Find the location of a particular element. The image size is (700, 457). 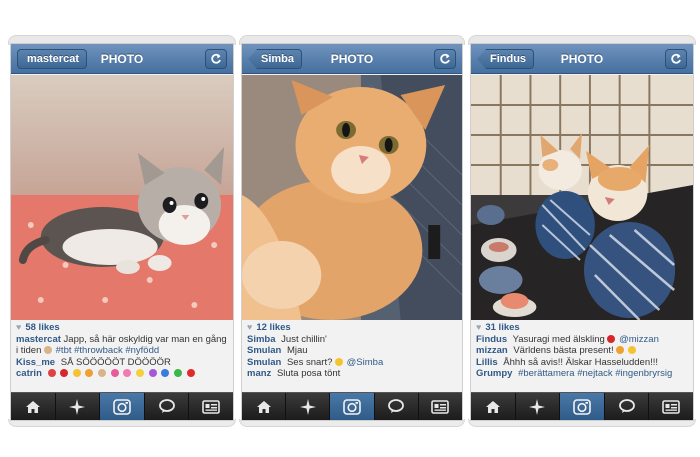

comment-text: Mjau is located at coordinates (297, 351).